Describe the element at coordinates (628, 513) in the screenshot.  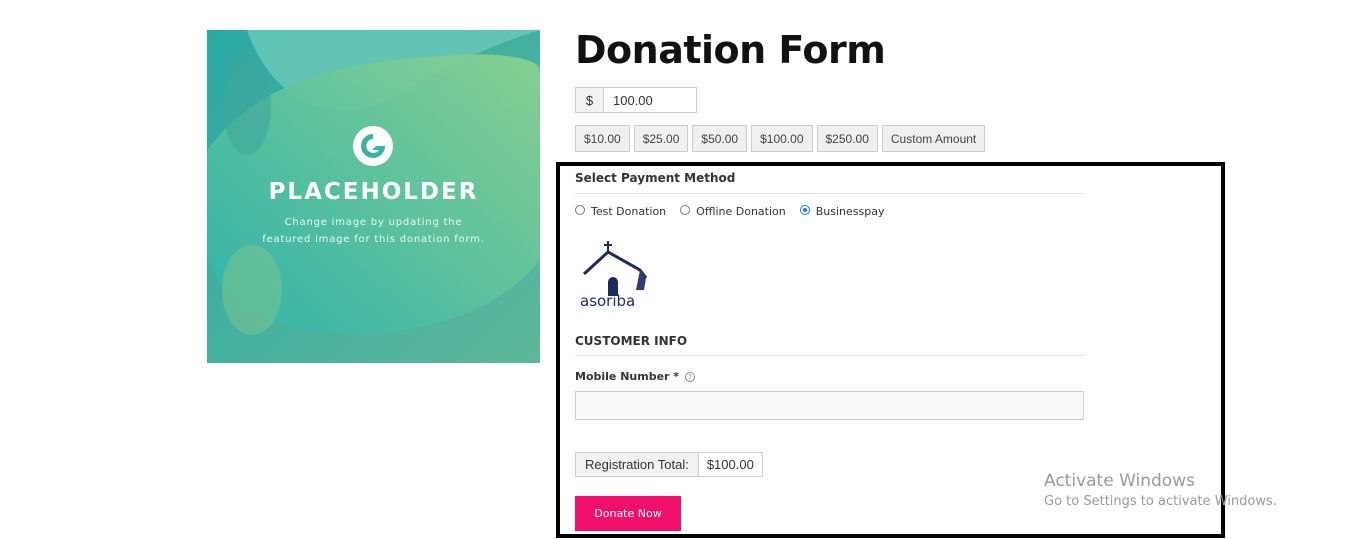
I see `donate-now-button: Donate Now` at that location.